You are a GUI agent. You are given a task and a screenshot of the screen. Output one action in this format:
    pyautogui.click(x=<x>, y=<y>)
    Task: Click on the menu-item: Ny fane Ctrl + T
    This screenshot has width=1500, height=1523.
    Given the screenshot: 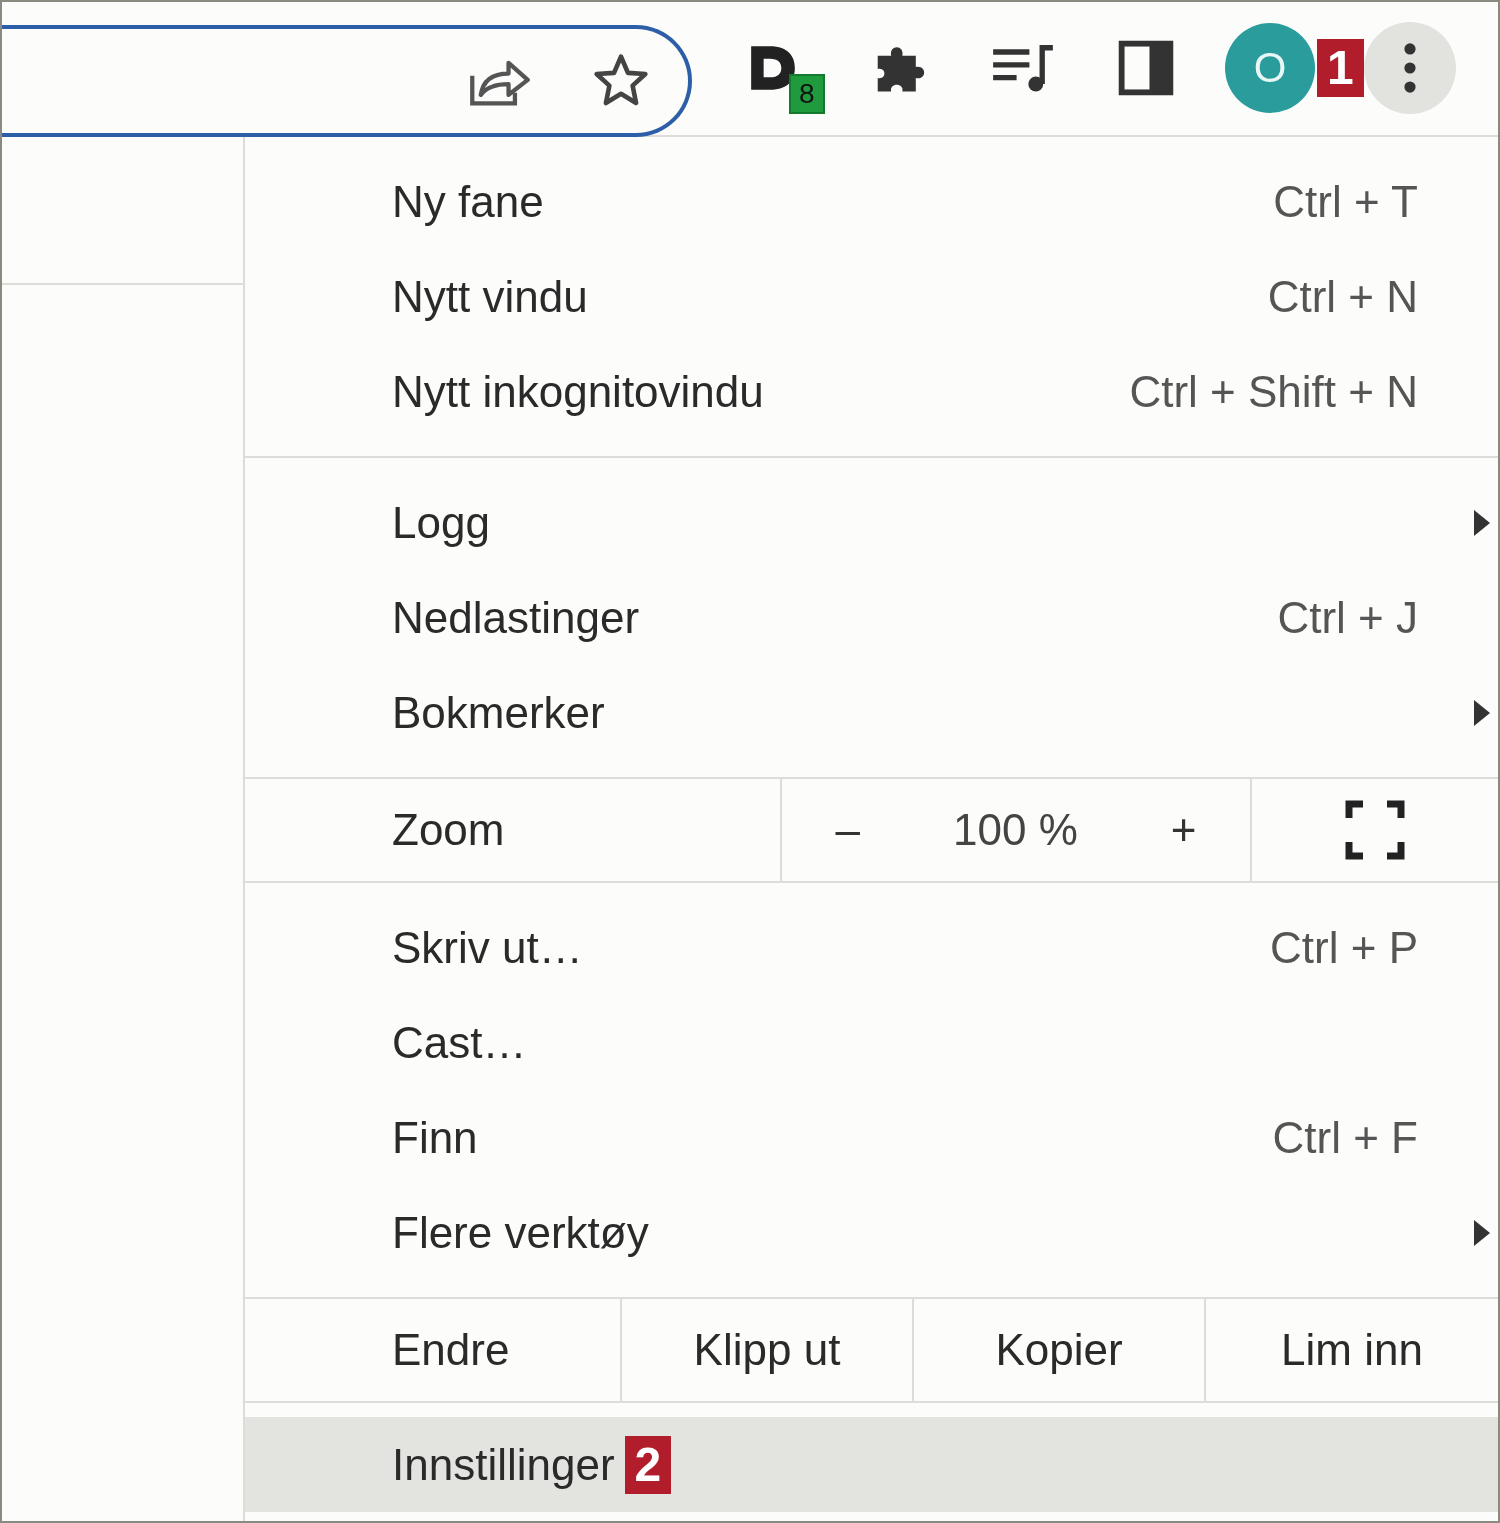 What is the action you would take?
    pyautogui.click(x=871, y=201)
    